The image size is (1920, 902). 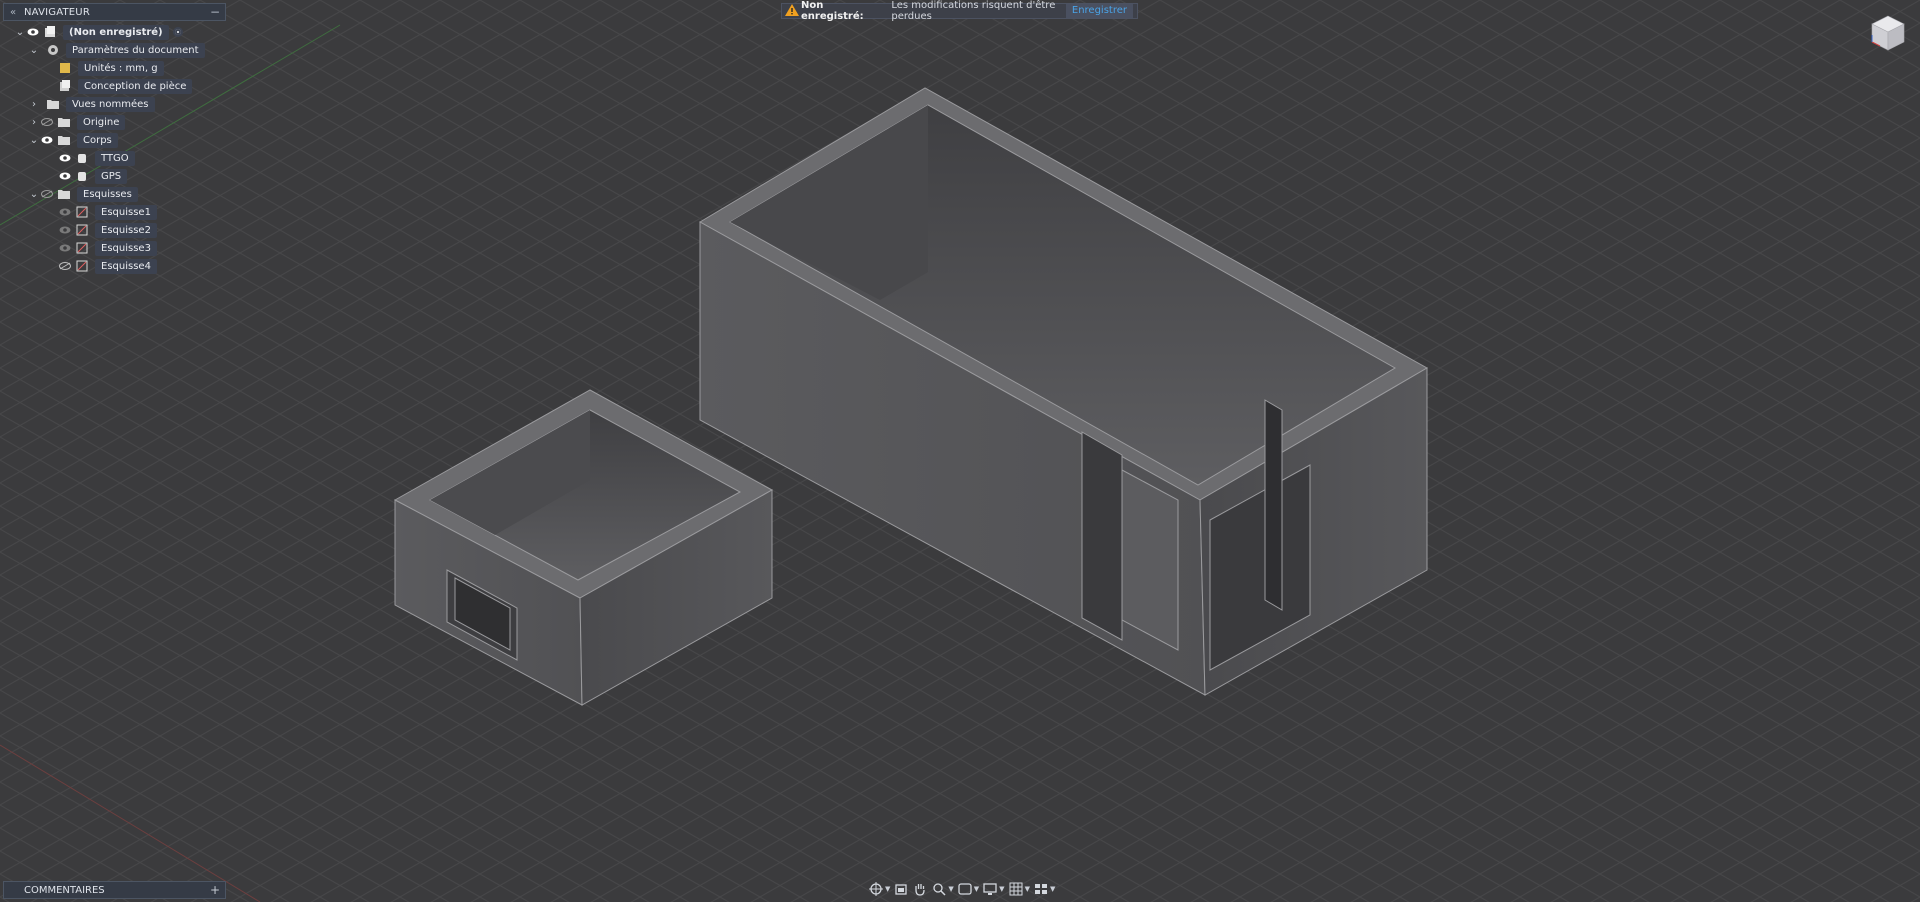 I want to click on look-at-button, so click(x=901, y=889).